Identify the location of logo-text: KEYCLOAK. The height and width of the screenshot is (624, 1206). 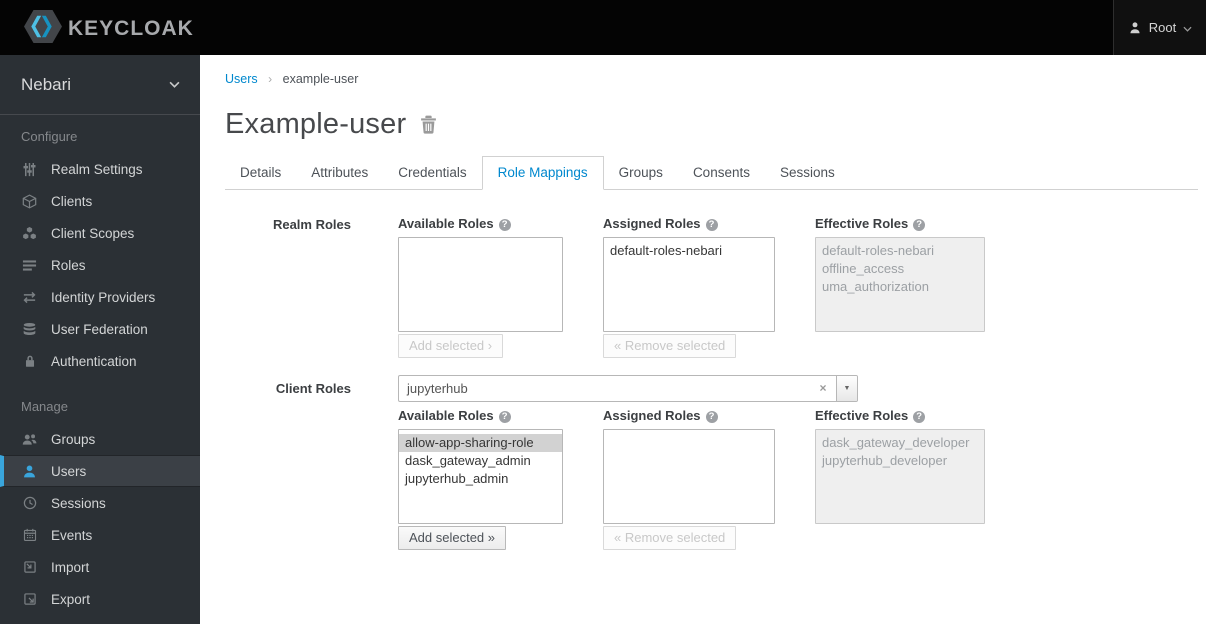
(131, 28).